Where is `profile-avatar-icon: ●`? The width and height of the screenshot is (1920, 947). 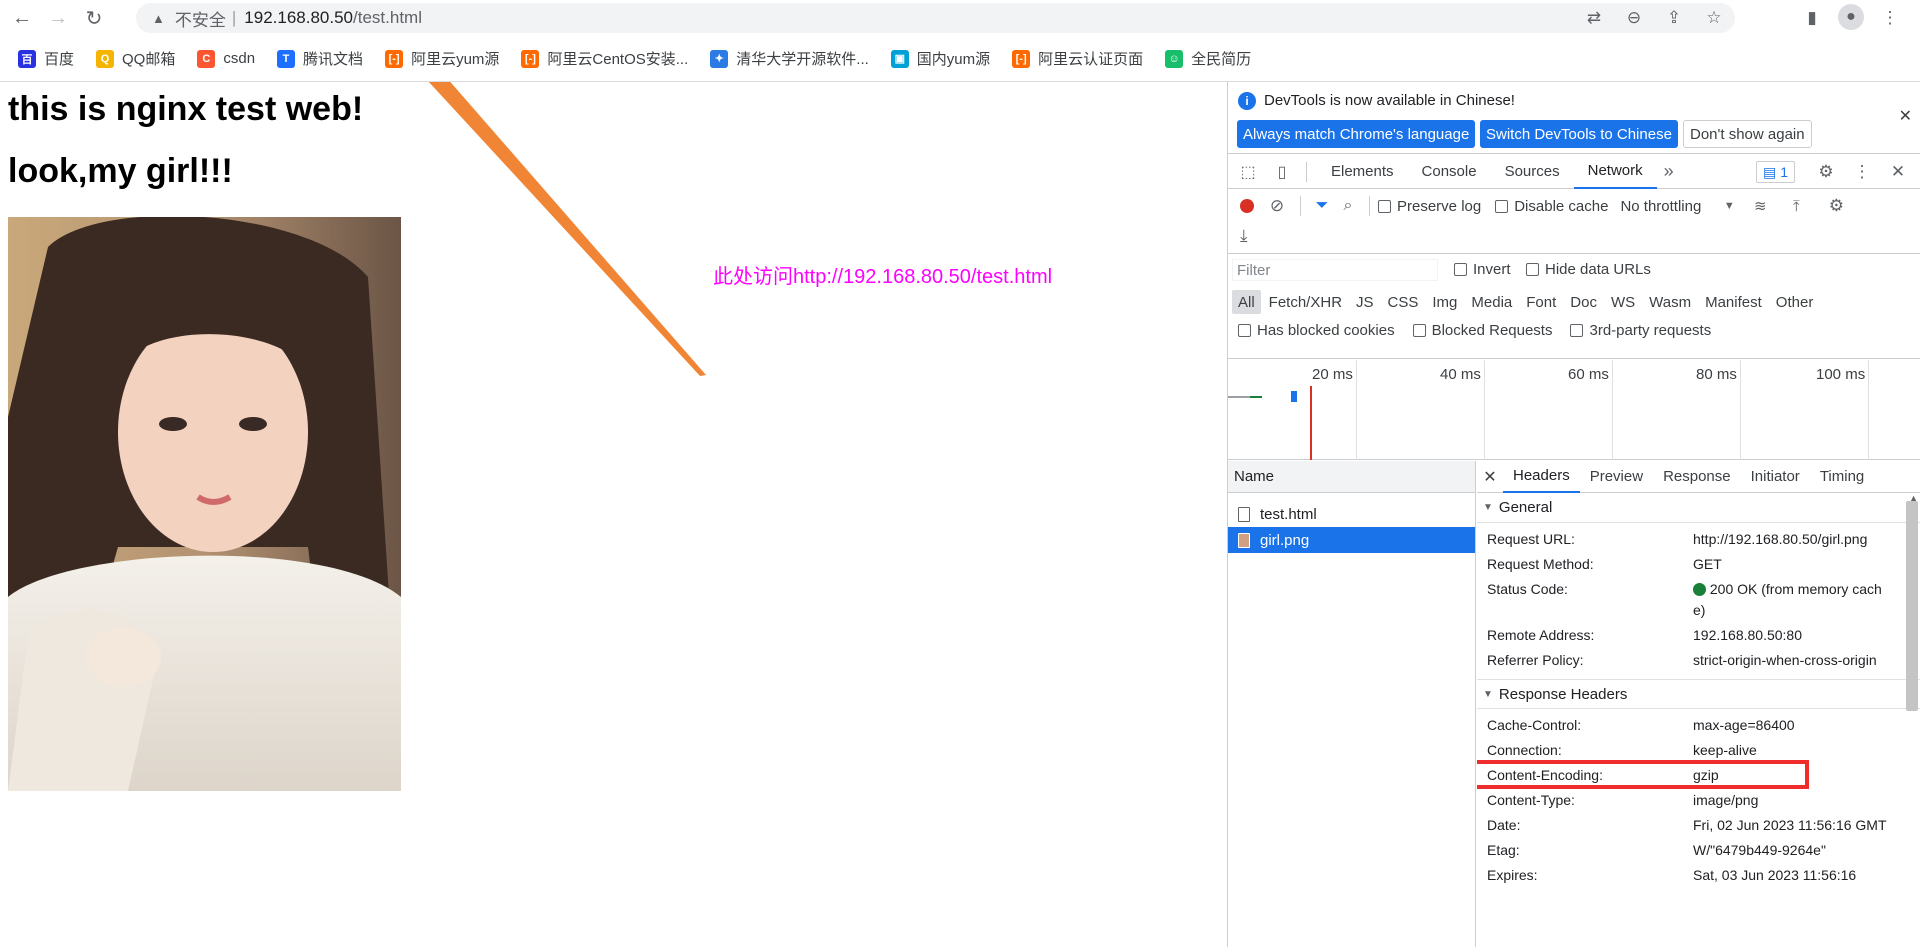
profile-avatar-icon: ● is located at coordinates (1851, 17).